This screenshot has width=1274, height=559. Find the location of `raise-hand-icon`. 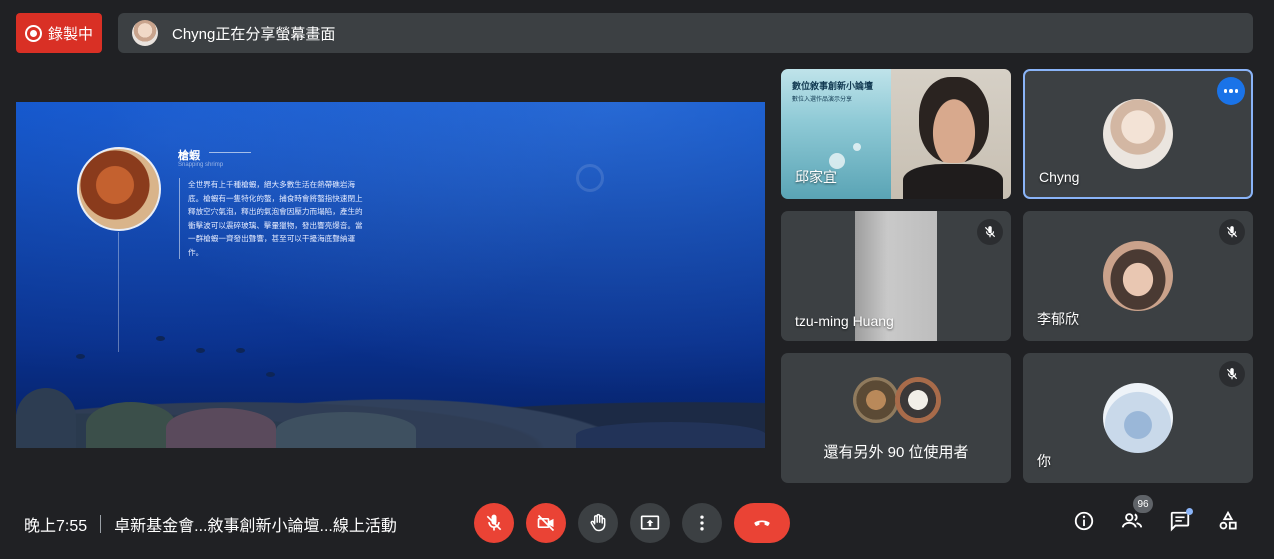

raise-hand-icon is located at coordinates (598, 522).